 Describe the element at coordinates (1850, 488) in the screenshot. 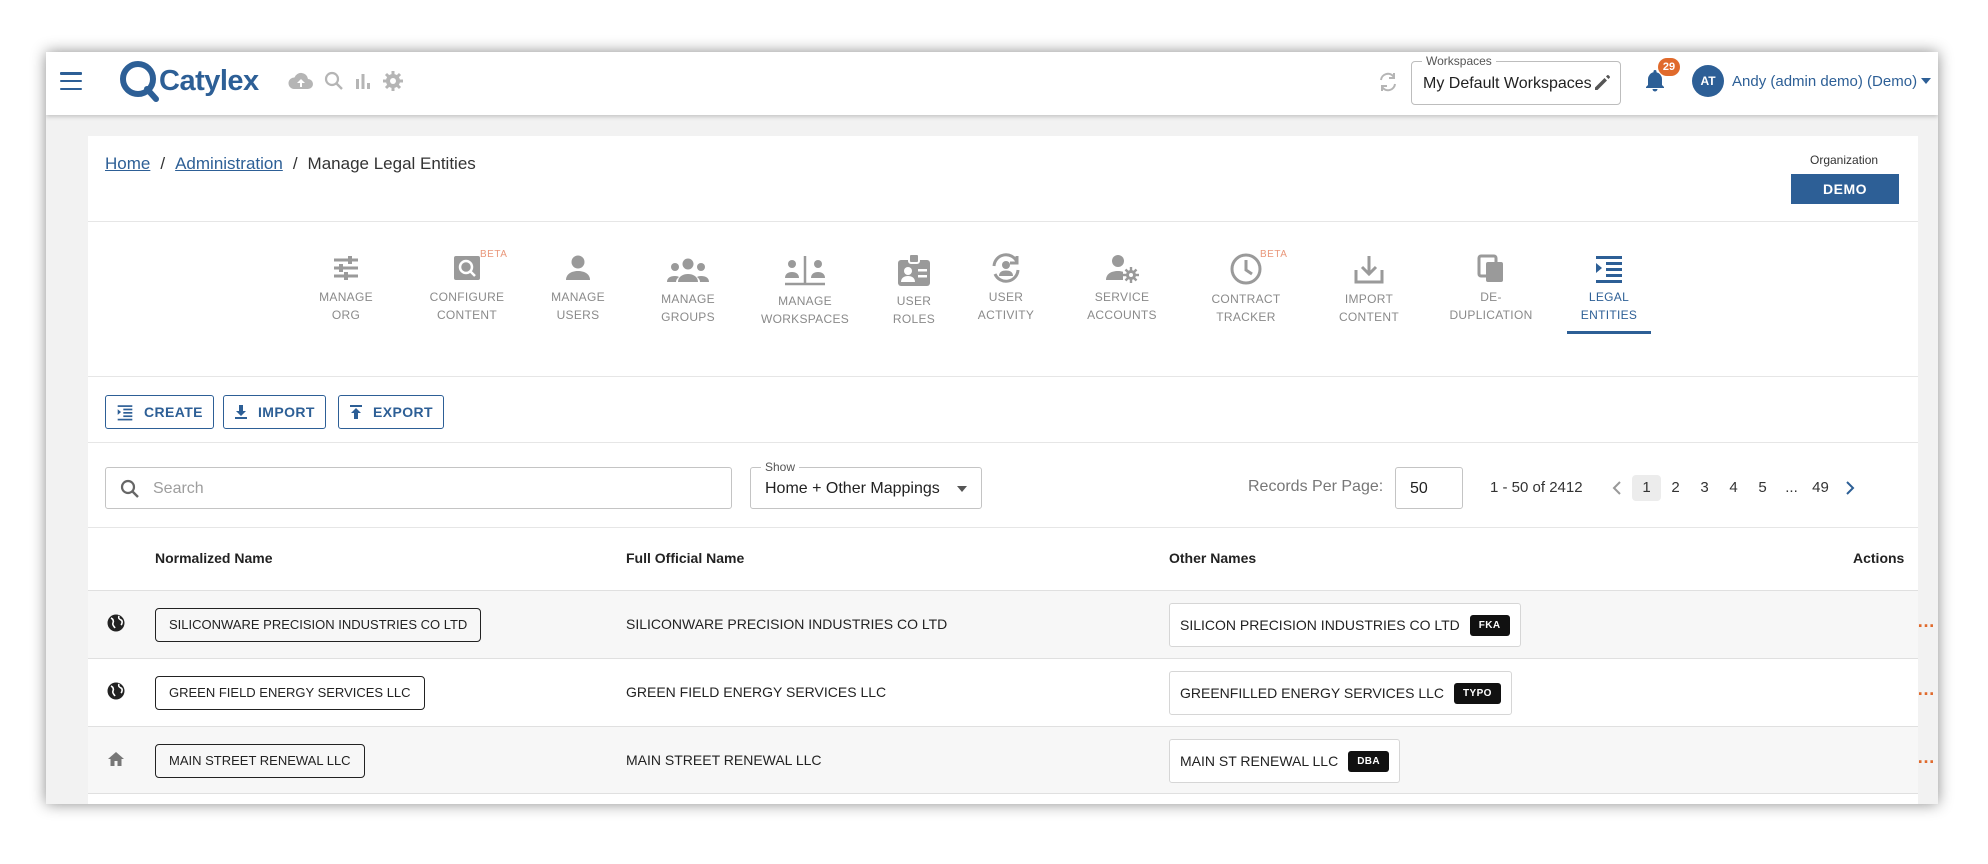

I see `chevron-right-icon` at that location.